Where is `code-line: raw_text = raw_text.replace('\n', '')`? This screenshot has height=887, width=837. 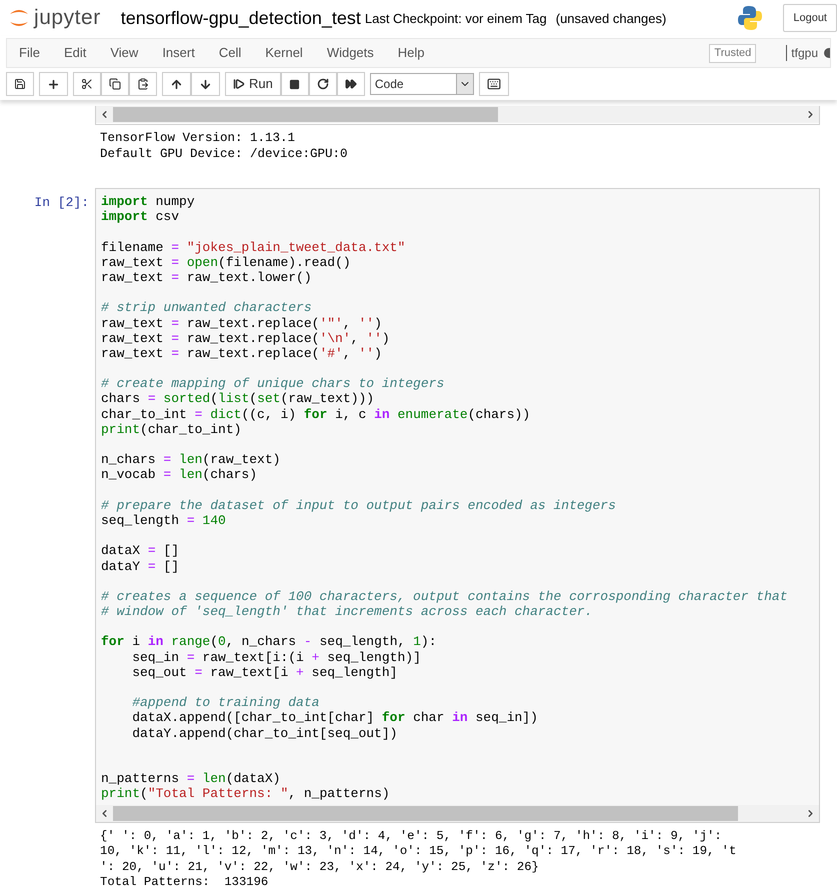
code-line: raw_text = raw_text.replace('\n', '') is located at coordinates (245, 338).